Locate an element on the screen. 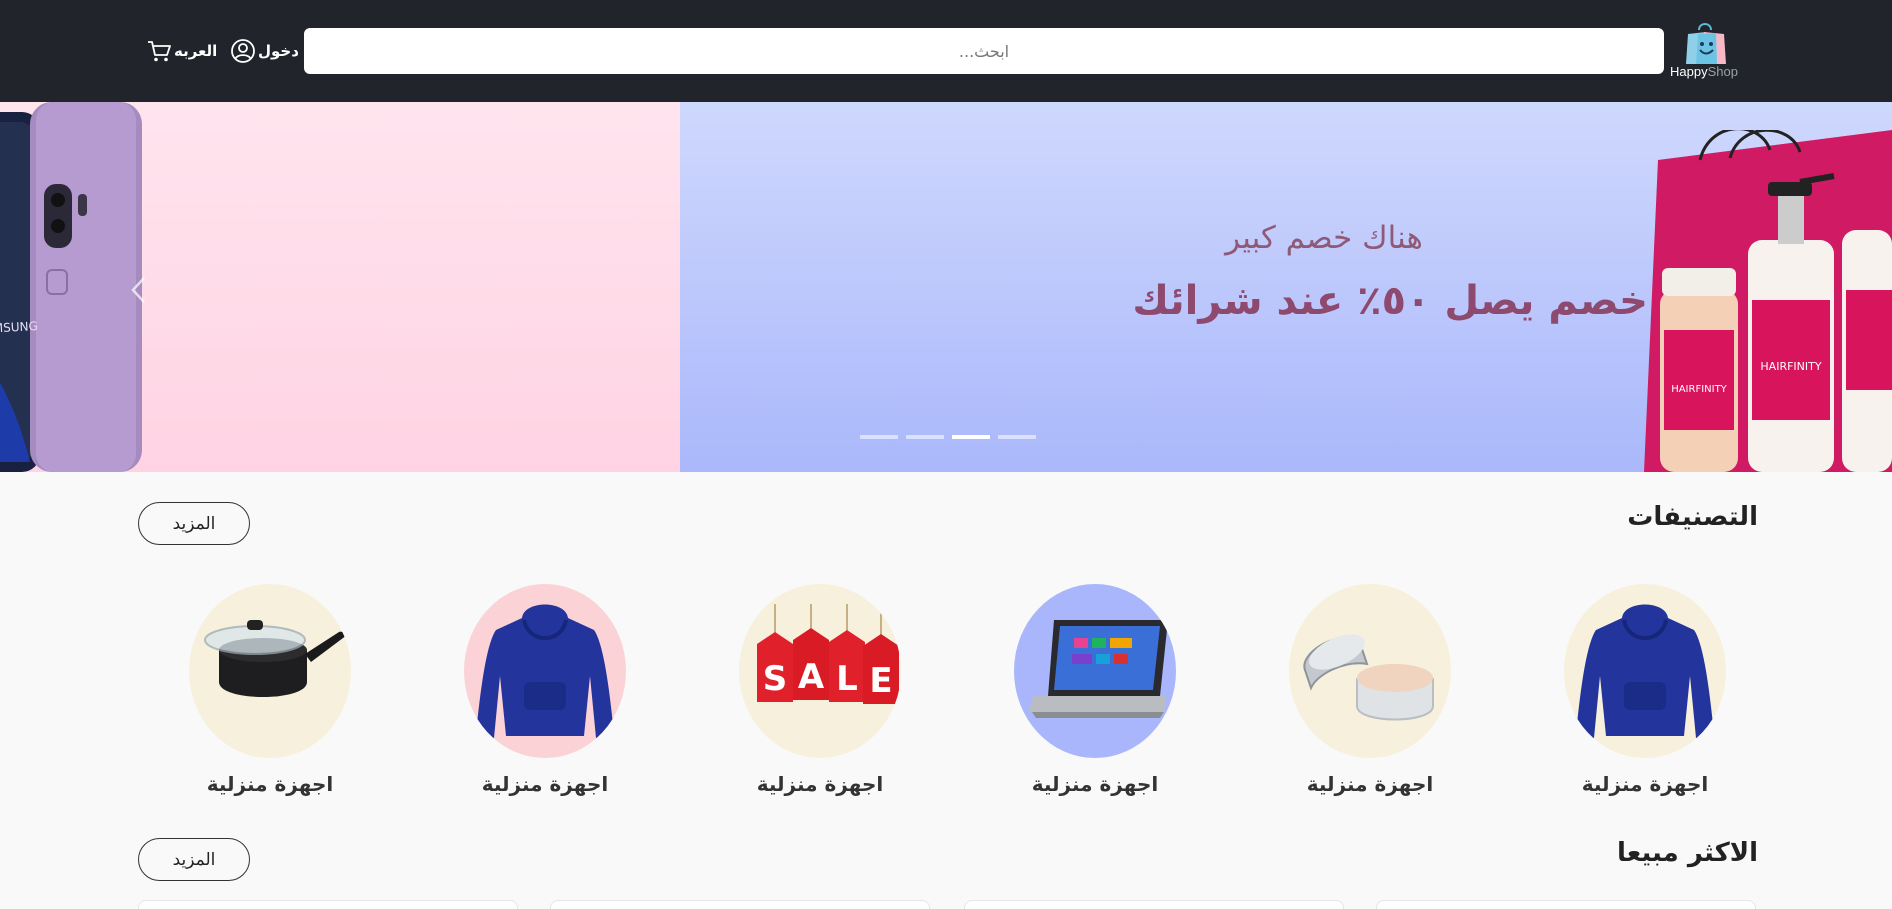  carousel-indicators is located at coordinates (948, 437).